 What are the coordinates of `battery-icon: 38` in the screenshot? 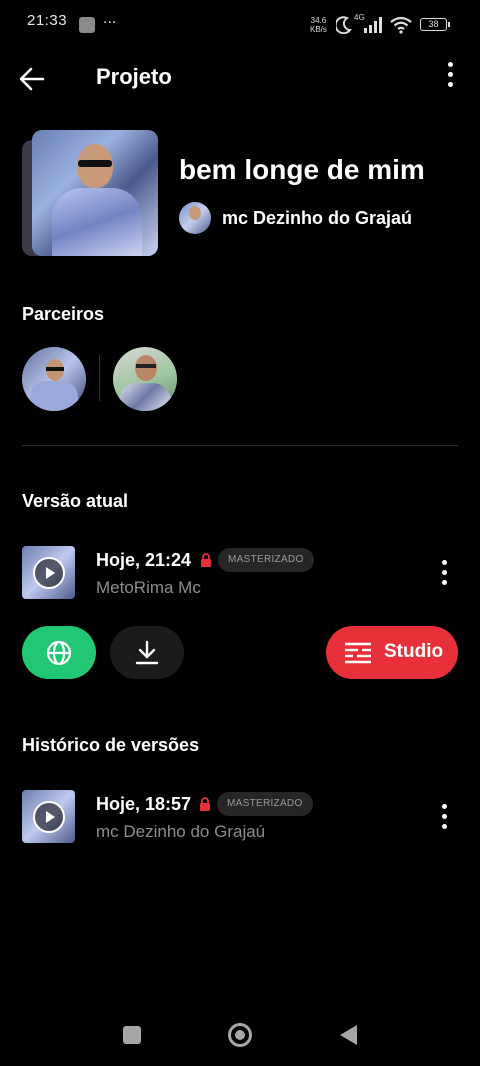 It's located at (435, 24).